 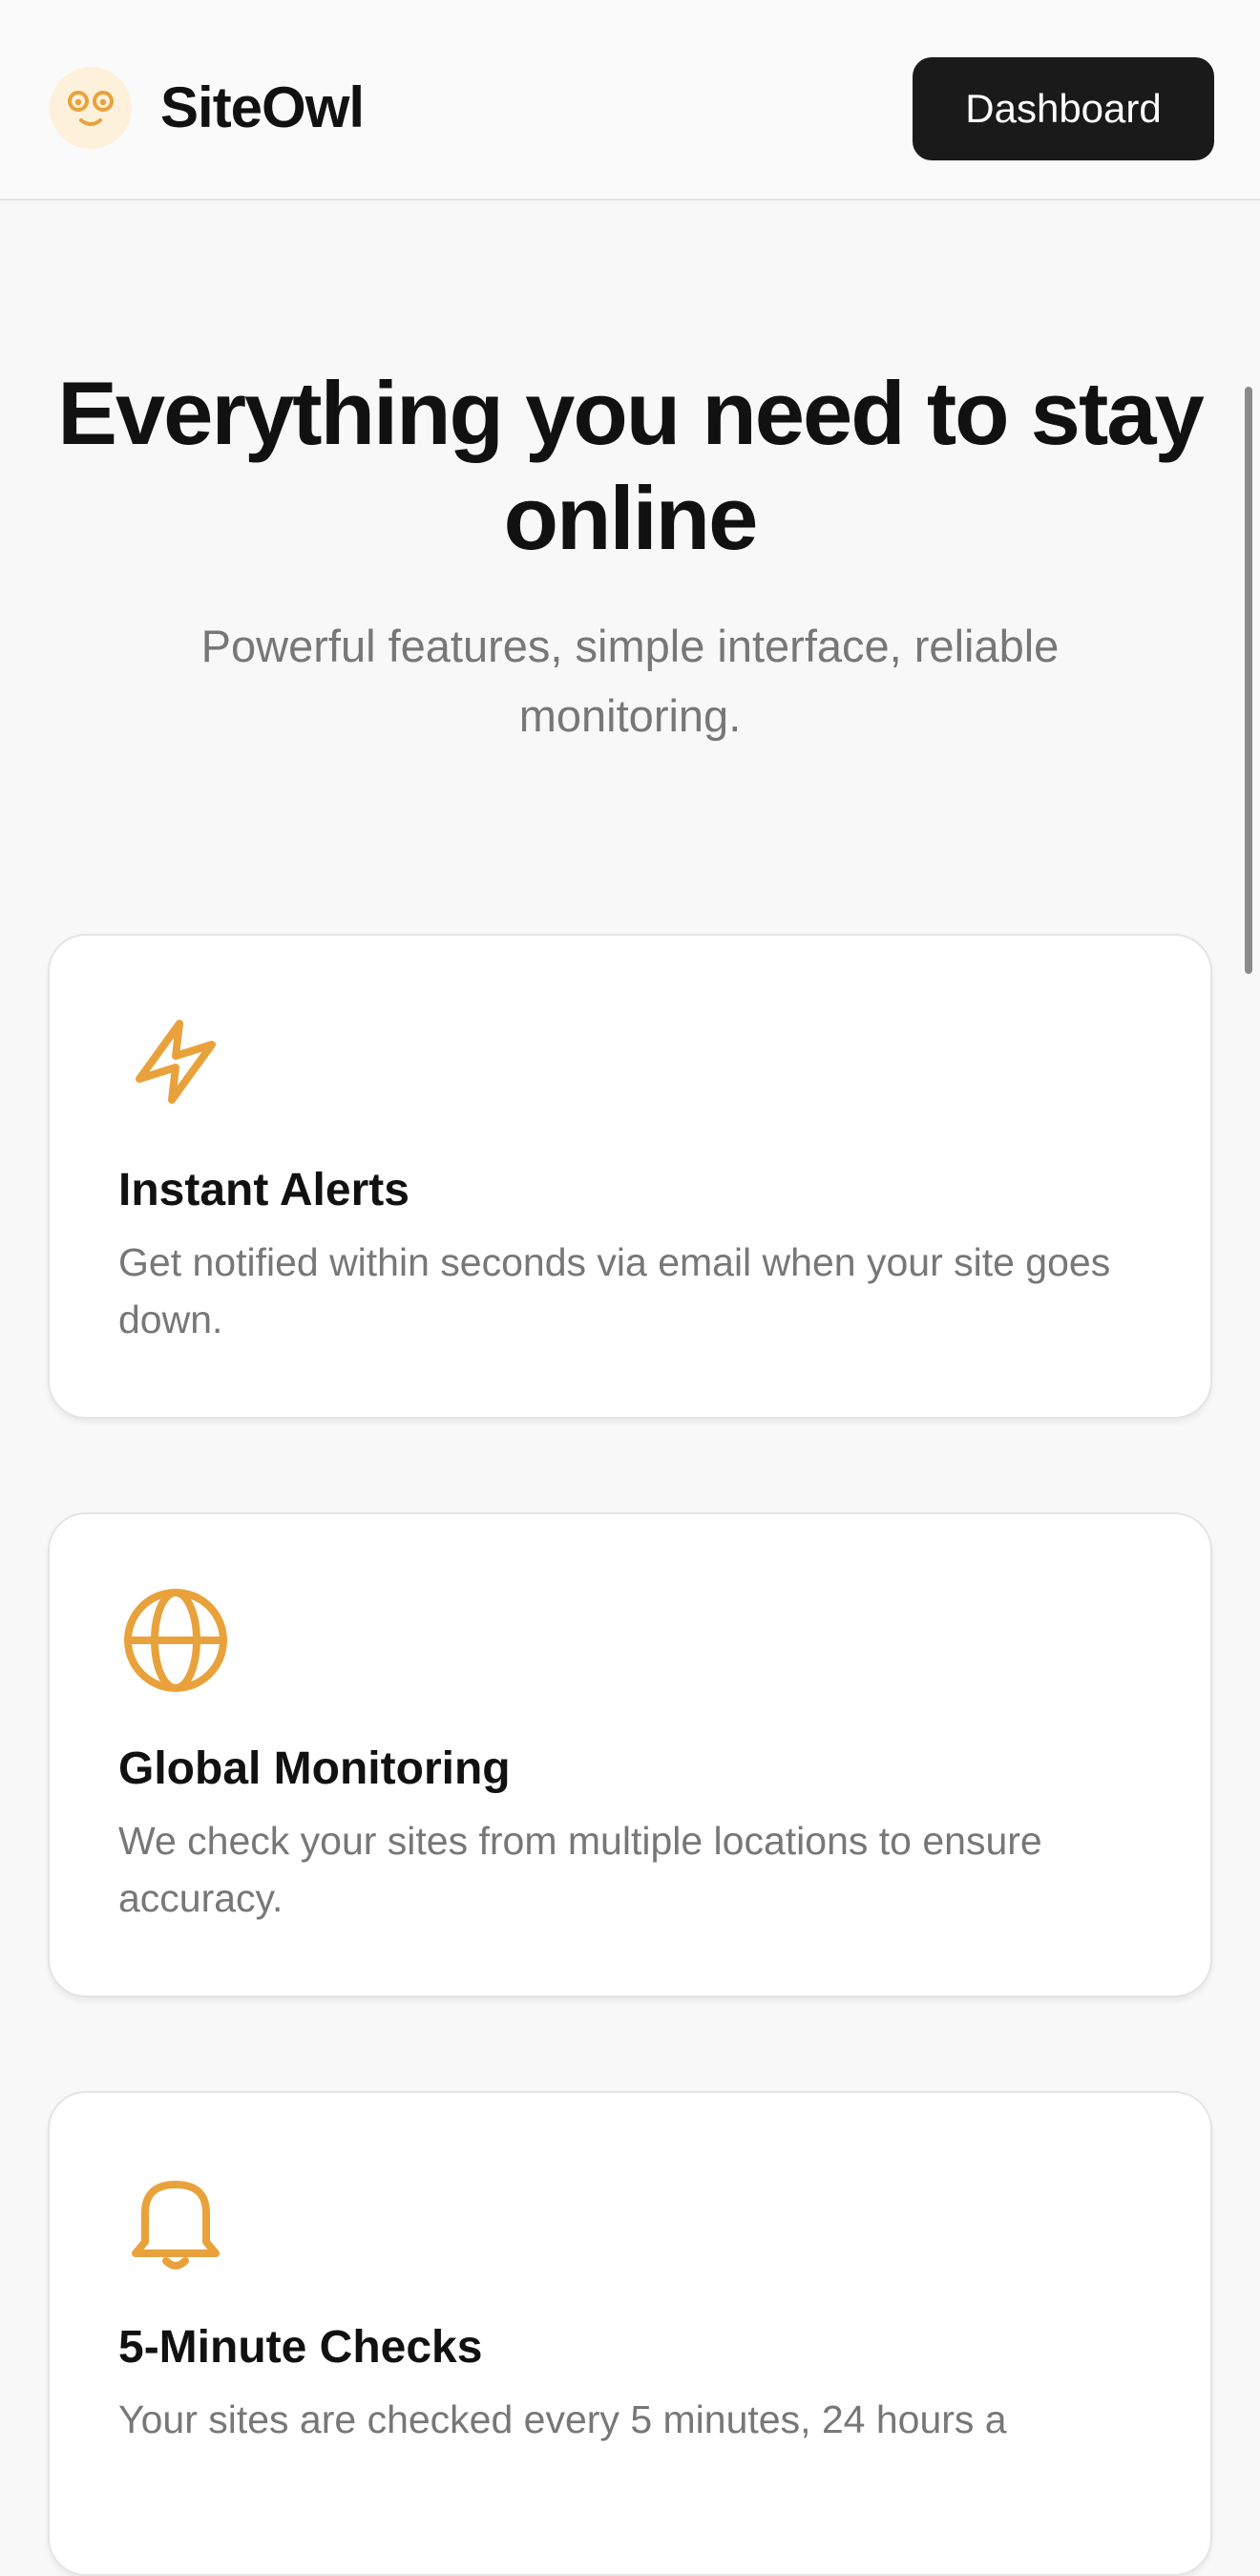 What do you see at coordinates (262, 107) in the screenshot?
I see `brand-name: SiteOwl` at bounding box center [262, 107].